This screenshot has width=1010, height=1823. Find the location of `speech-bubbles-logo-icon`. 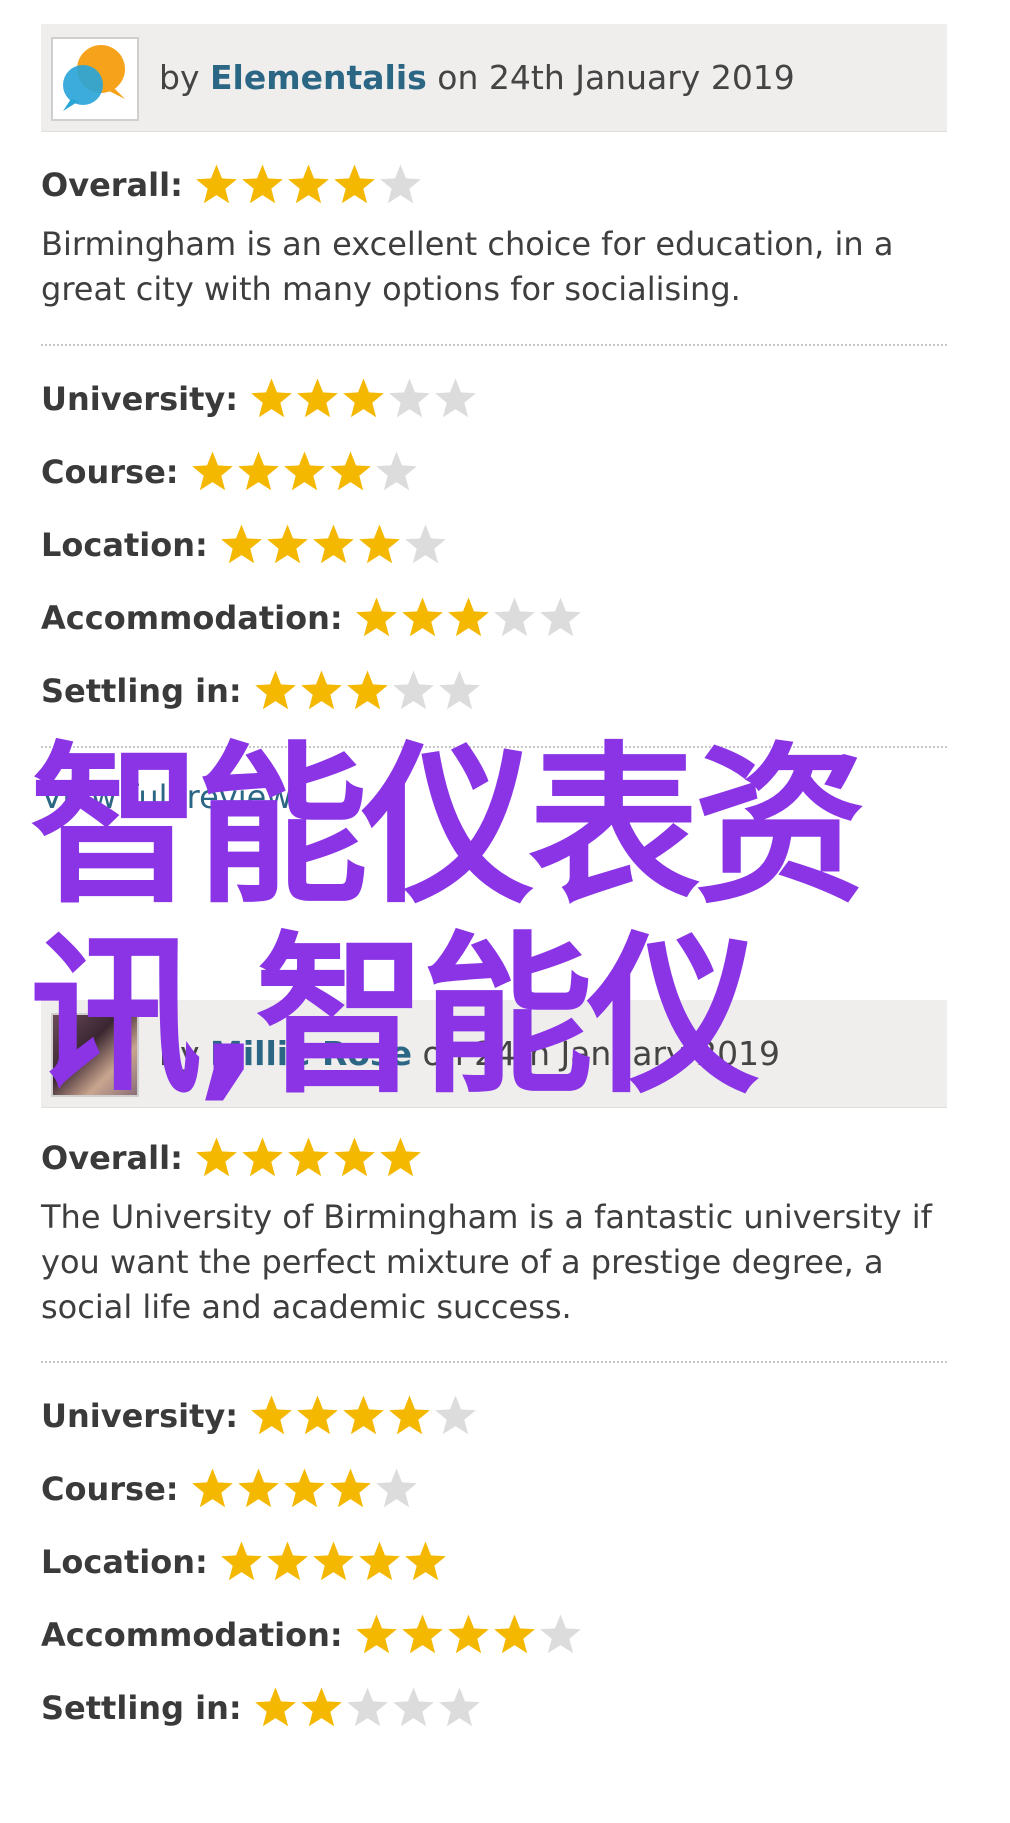

speech-bubbles-logo-icon is located at coordinates (94, 78).